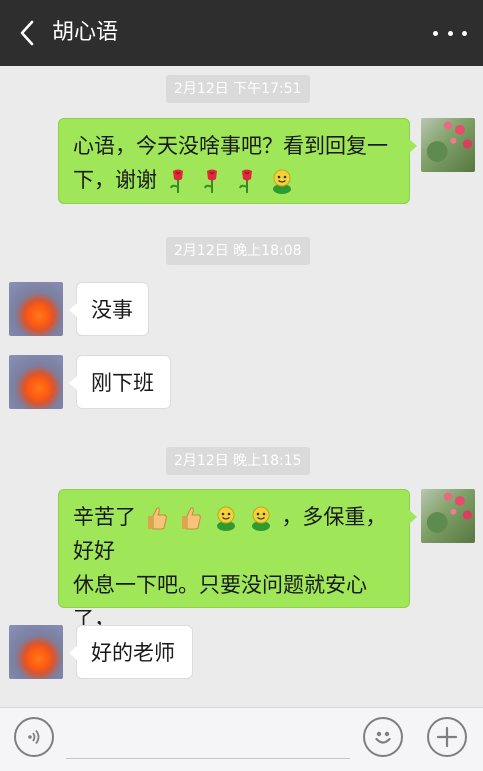  Describe the element at coordinates (85, 32) in the screenshot. I see `chat-title: 胡心语` at that location.